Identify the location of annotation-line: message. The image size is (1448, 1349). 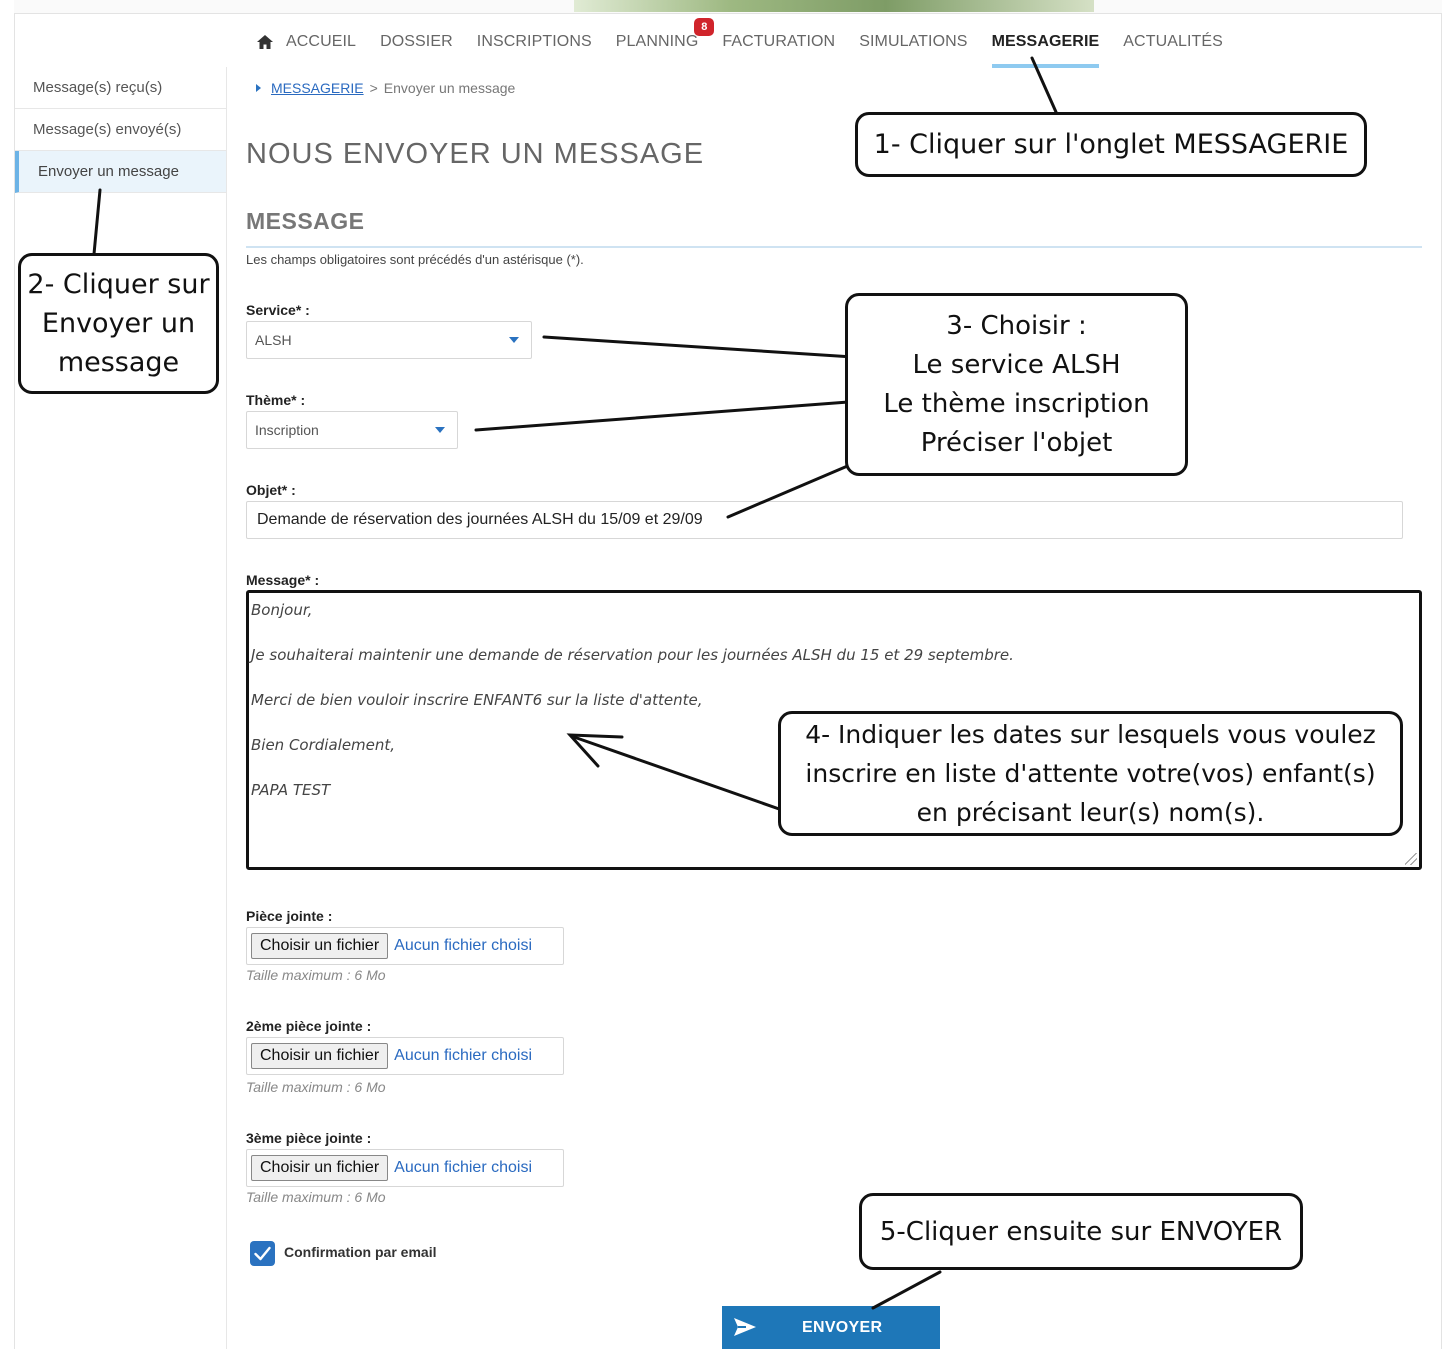
(118, 362).